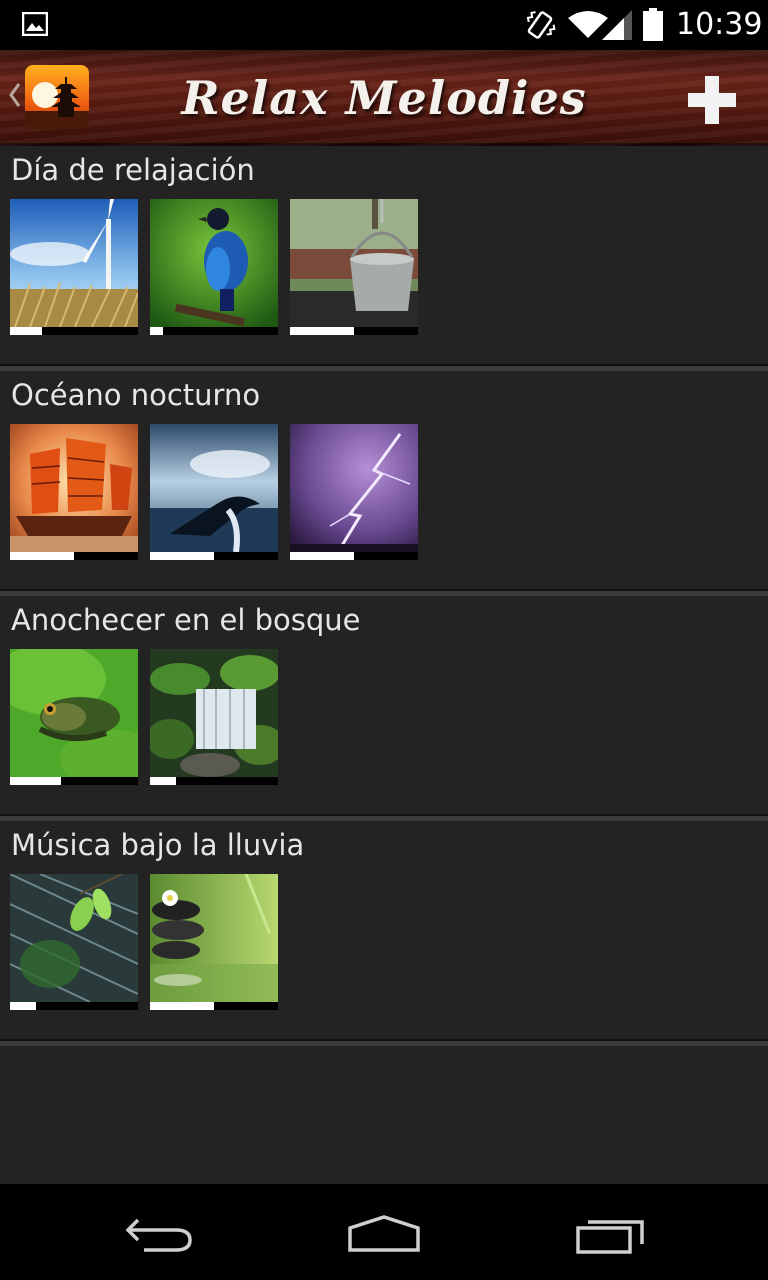 This screenshot has width=768, height=1280. I want to click on sound-tile-bird, so click(214, 267).